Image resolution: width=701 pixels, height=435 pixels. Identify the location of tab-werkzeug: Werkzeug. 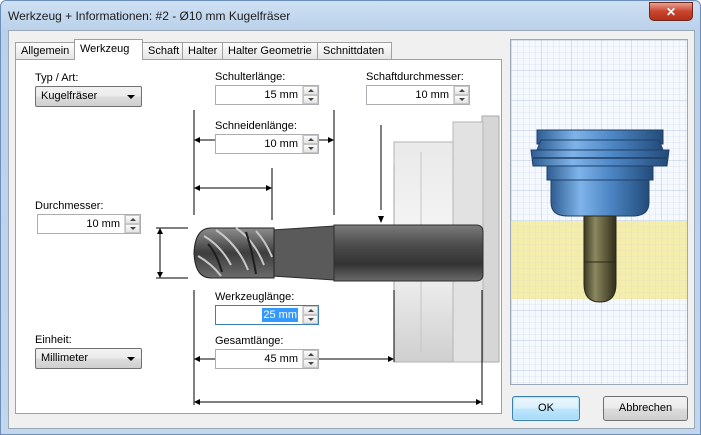
(108, 49).